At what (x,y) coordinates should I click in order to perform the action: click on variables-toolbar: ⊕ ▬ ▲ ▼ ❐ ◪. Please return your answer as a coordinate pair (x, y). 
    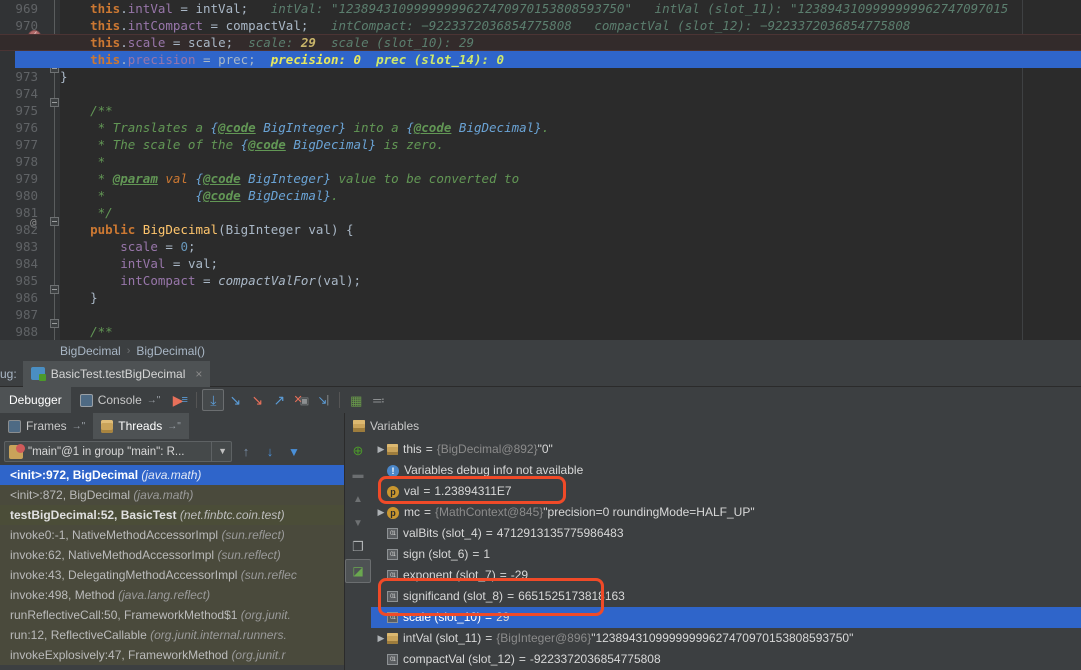
    Looking at the image, I should click on (358, 554).